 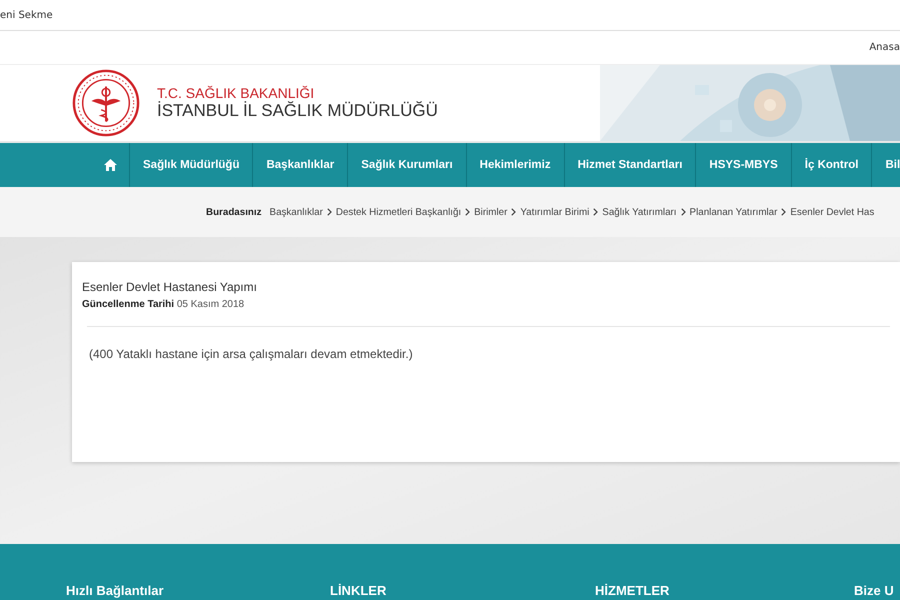 What do you see at coordinates (297, 111) in the screenshot?
I see `directorate-title: İSTANBUL İL SAĞLIK MÜDÜRLÜĞÜ` at bounding box center [297, 111].